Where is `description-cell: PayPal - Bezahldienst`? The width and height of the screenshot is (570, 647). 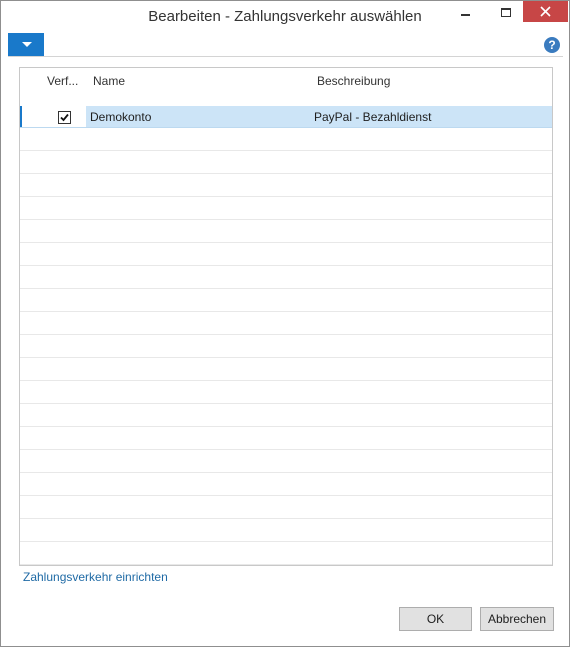 description-cell: PayPal - Bezahldienst is located at coordinates (372, 117).